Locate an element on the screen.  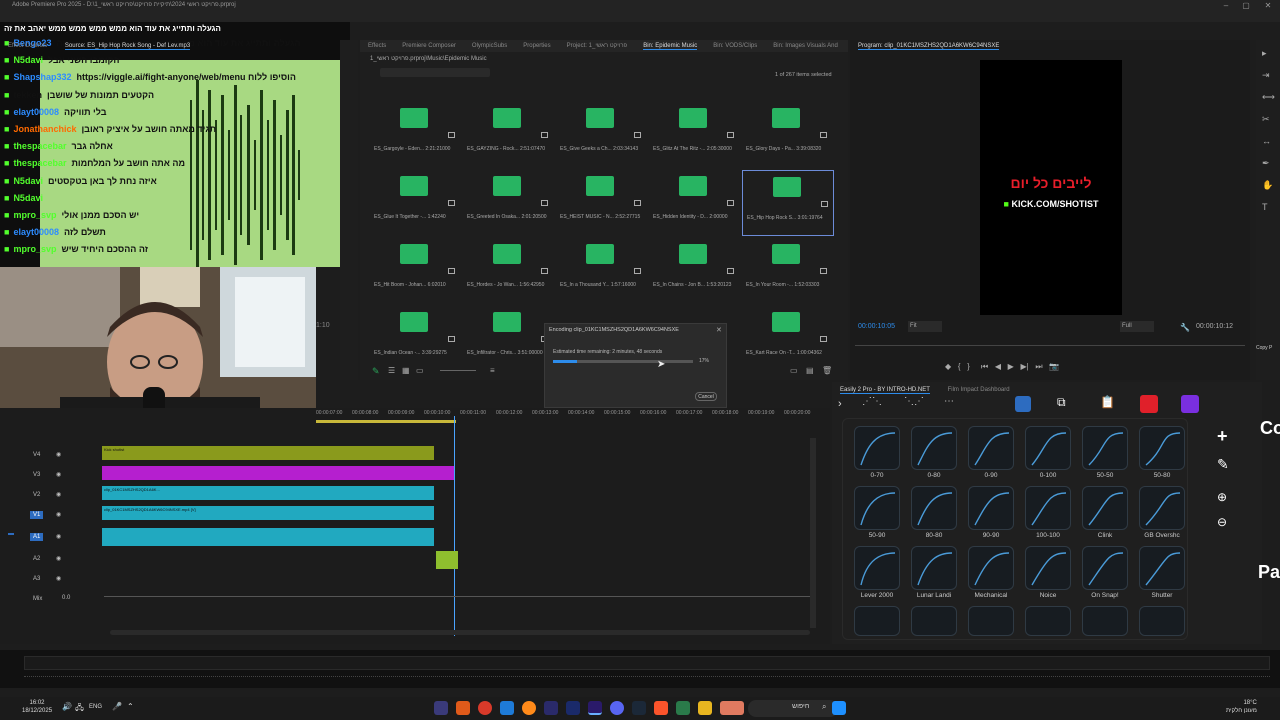
clip-v1: clip_01KC1MSZHS2QD1A6KW6C94NSXE.mp4 [V] is located at coordinates (268, 513).